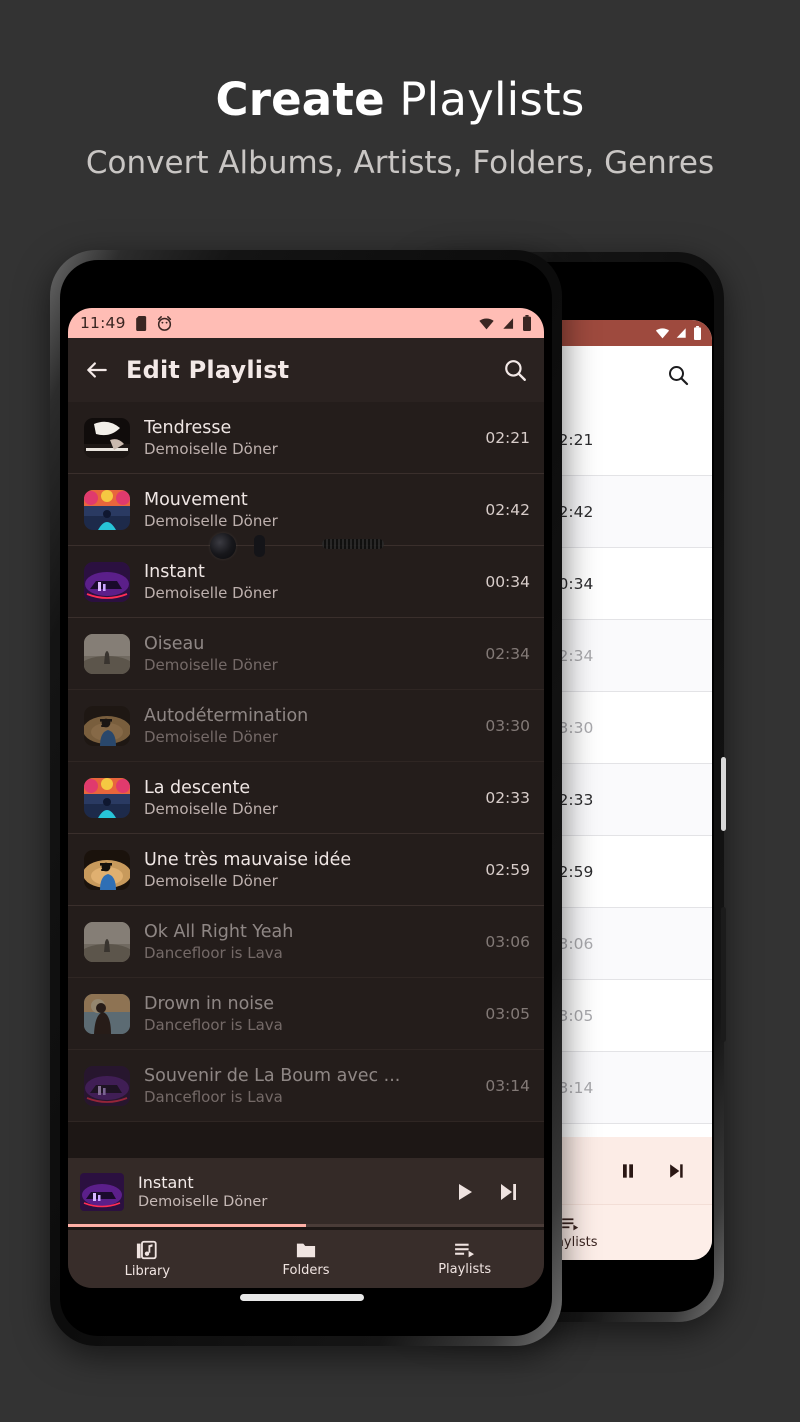  Describe the element at coordinates (187, 1225) in the screenshot. I see `playback-progress-fill` at that location.